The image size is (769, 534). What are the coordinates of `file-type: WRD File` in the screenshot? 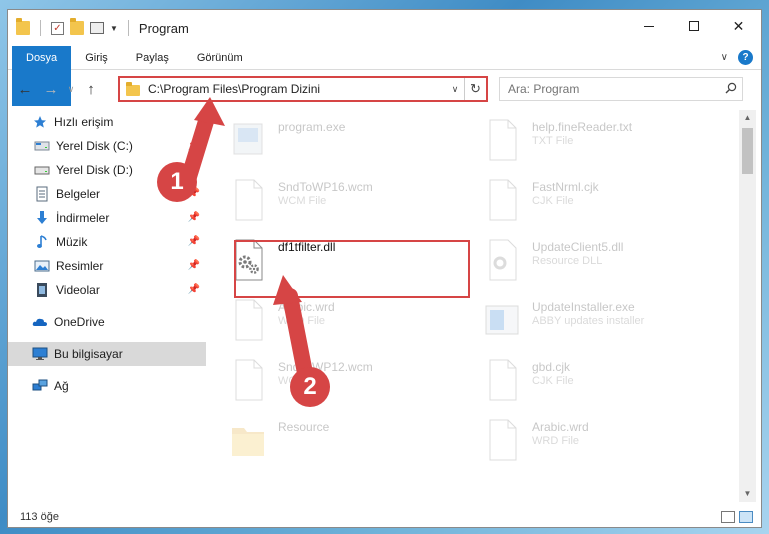 It's located at (556, 441).